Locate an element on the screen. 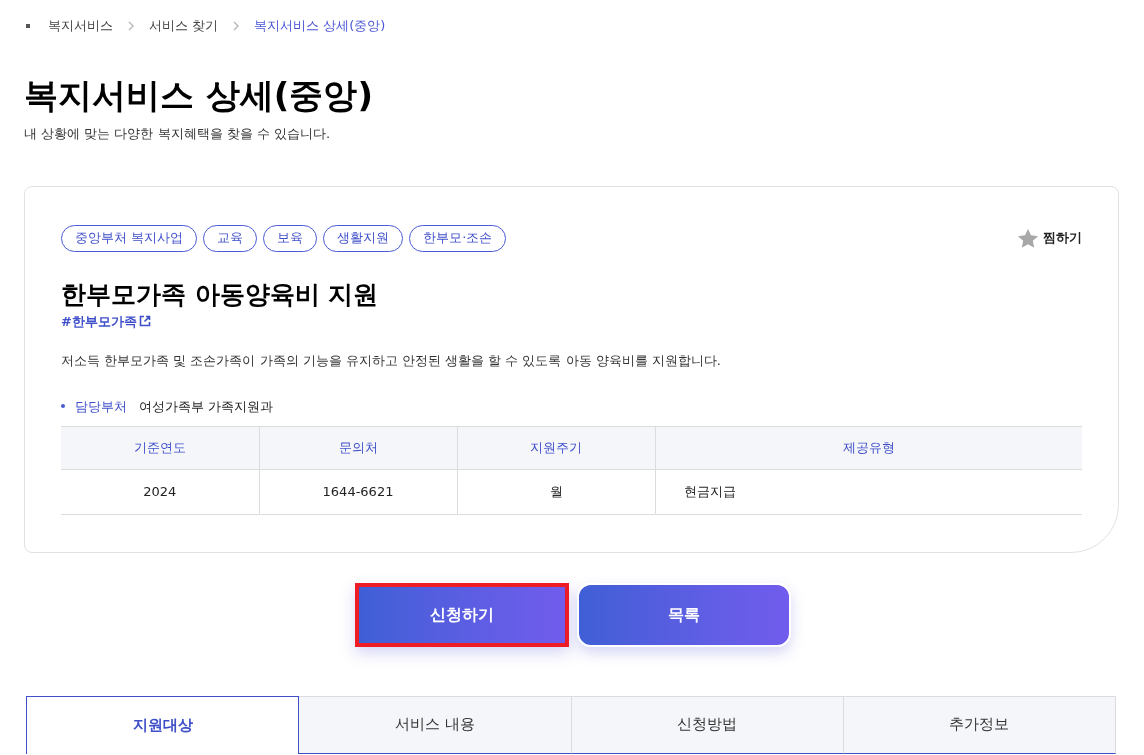  column-header: 문의처 is located at coordinates (358, 448).